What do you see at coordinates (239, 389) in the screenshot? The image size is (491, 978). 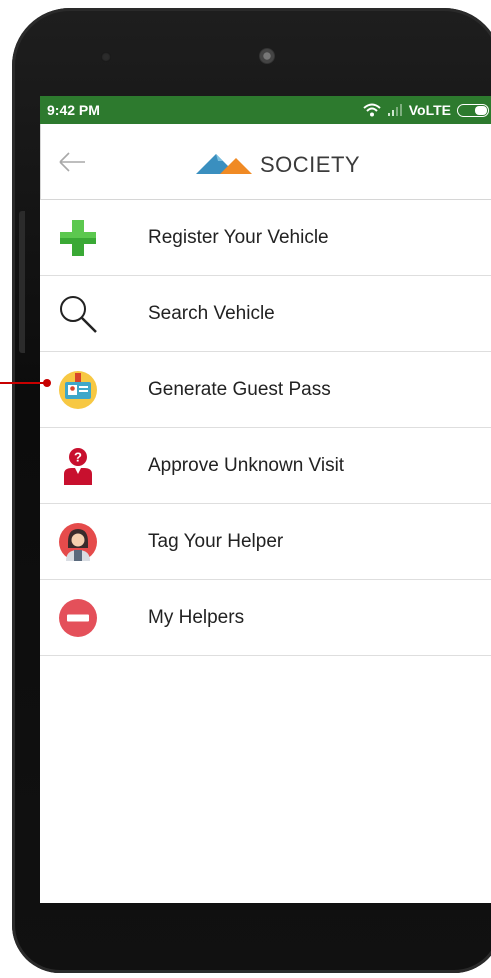 I see `menu-label: Generate Guest Pass` at bounding box center [239, 389].